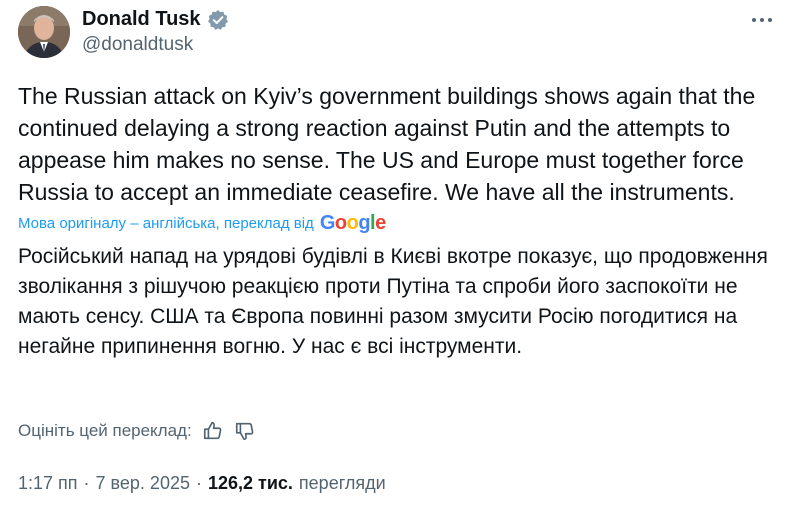 The height and width of the screenshot is (511, 794). What do you see at coordinates (352, 223) in the screenshot?
I see `google-logo: Google` at bounding box center [352, 223].